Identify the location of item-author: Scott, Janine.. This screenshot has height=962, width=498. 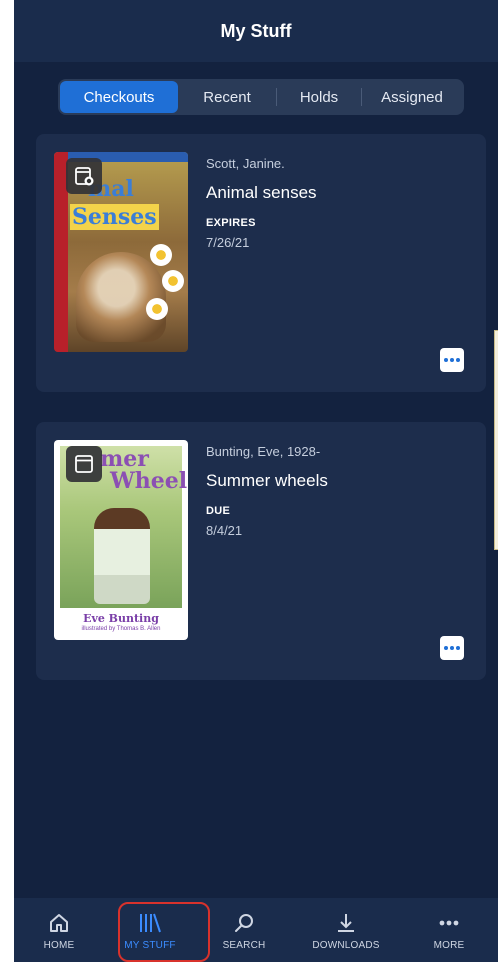
(245, 163).